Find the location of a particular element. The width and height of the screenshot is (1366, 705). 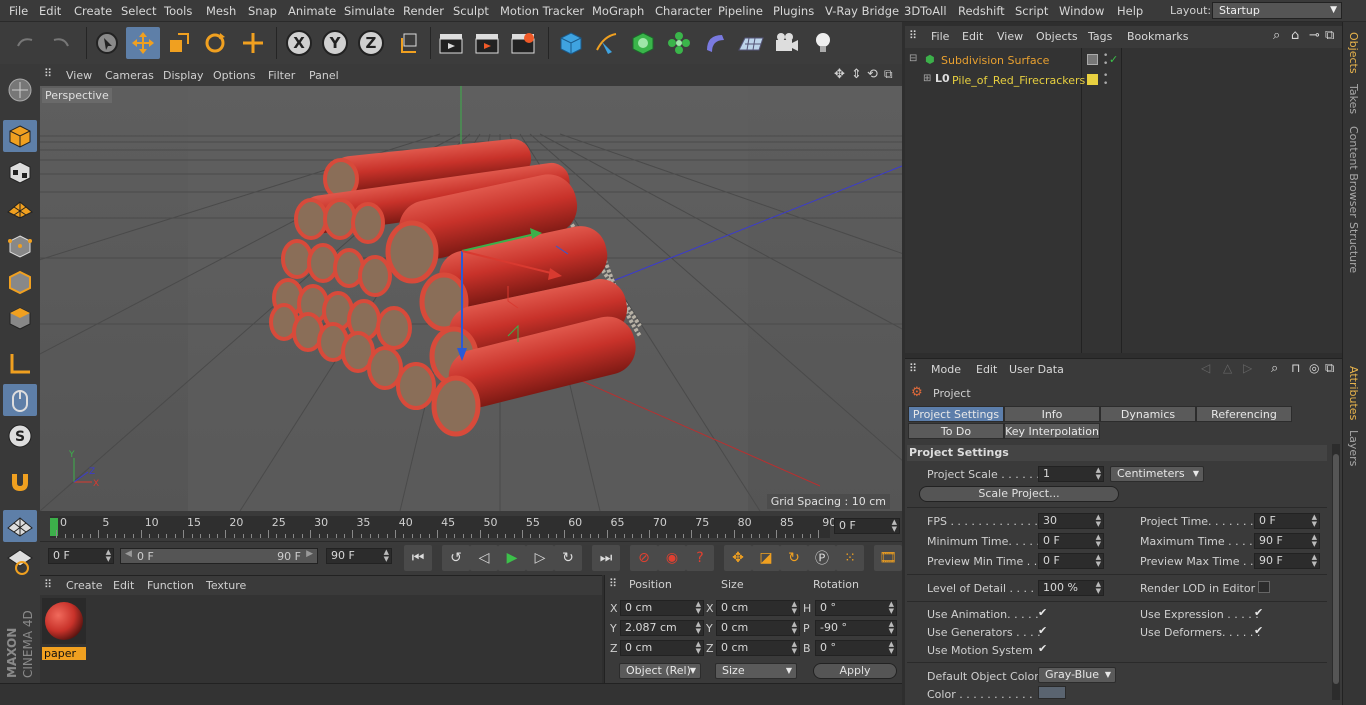

tab-takes: Takes is located at coordinates (1353, 99).